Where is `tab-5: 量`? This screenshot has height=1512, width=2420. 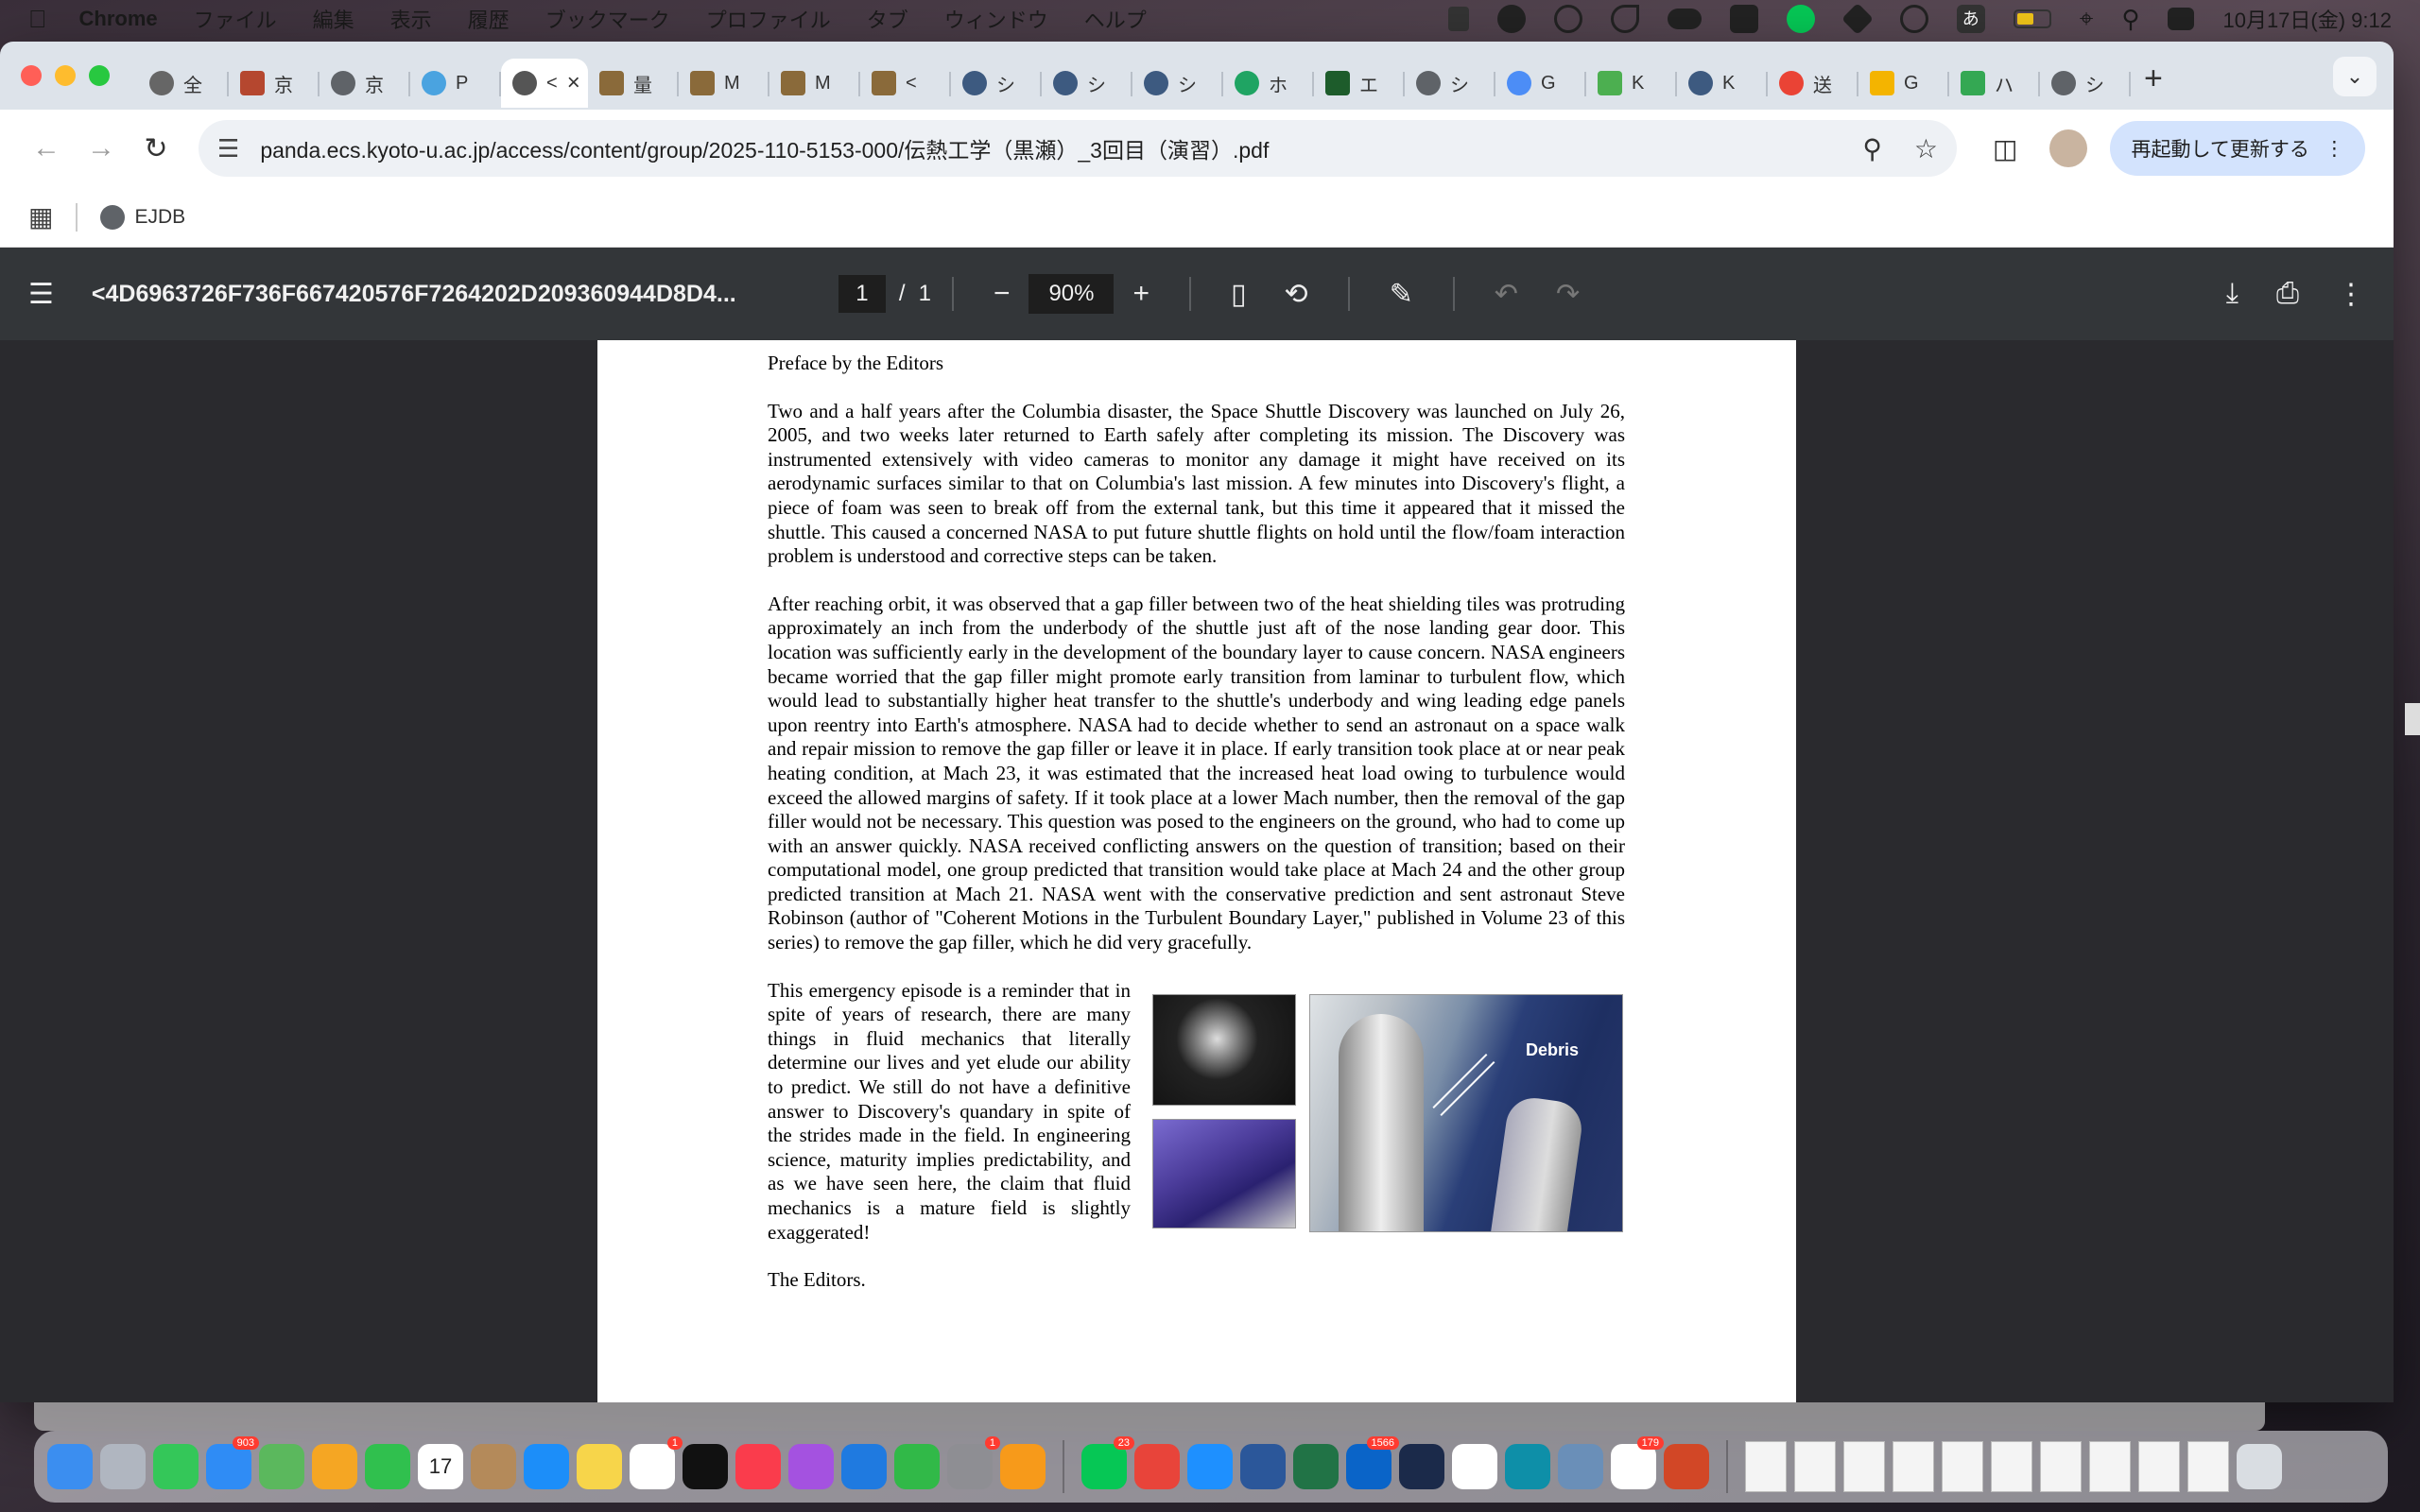 tab-5: 量 is located at coordinates (633, 83).